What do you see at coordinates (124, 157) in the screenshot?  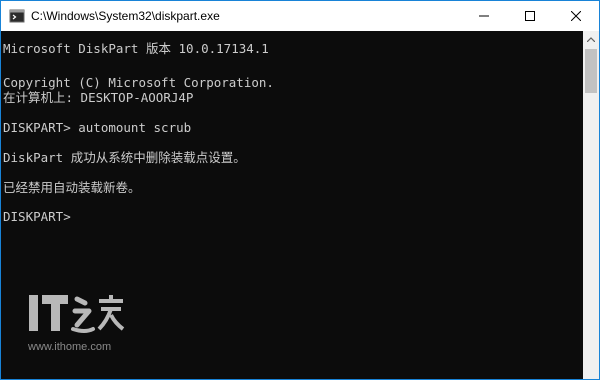 I see `console-line-result: DiskPart 成功从系统中删除装载点设置。` at bounding box center [124, 157].